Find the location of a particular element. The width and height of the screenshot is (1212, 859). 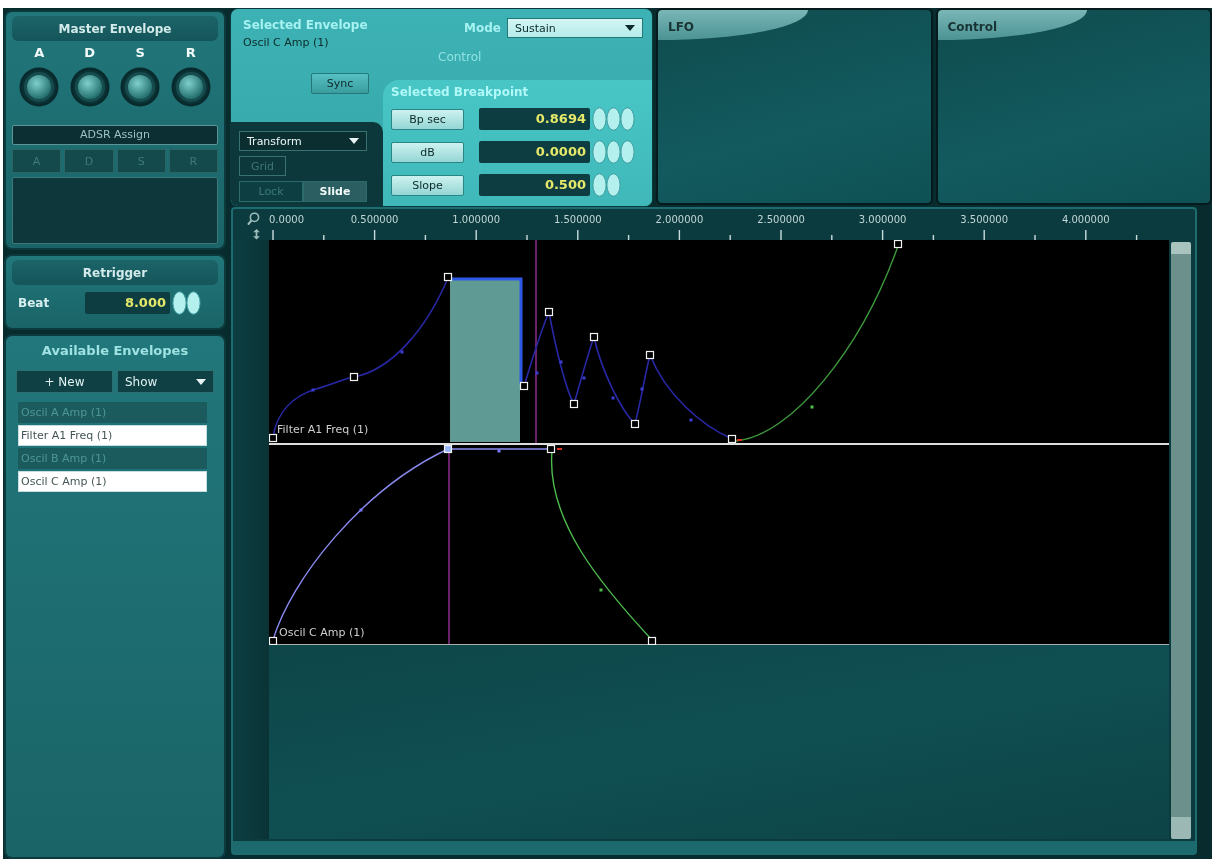

field-label: Beat is located at coordinates (34, 303).